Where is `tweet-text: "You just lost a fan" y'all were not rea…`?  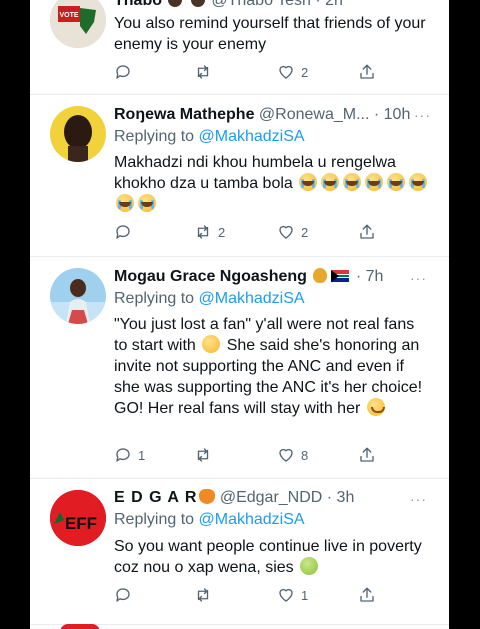
tweet-text: "You just lost a fan" y'all were not rea… is located at coordinates (272, 366).